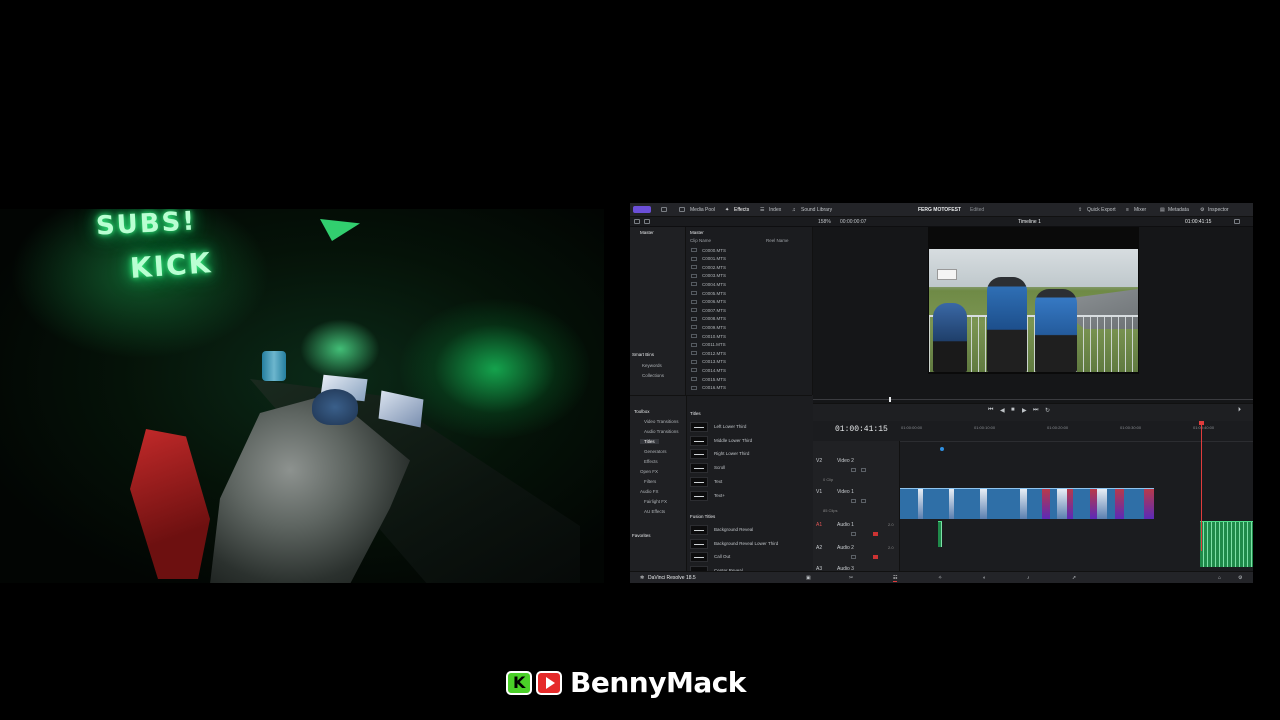  I want to click on title-item: Scroll, so click(749, 468).